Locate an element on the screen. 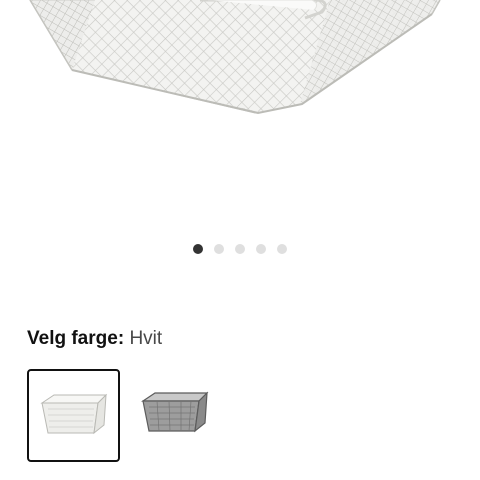 The width and height of the screenshot is (480, 480). color-selector-label: Velg farge: Hvit is located at coordinates (94, 339).